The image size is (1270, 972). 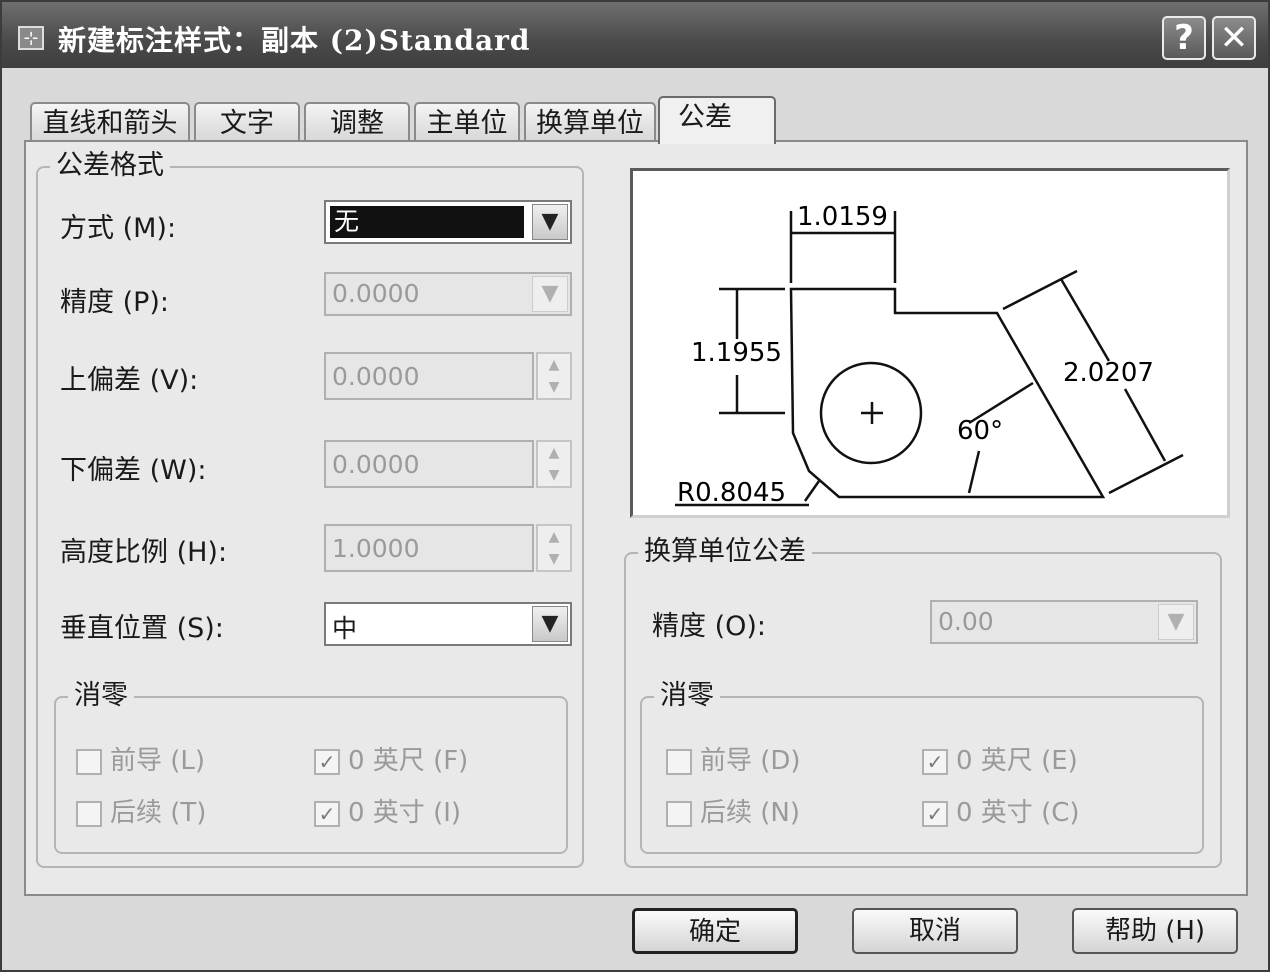 I want to click on alt-unit-tolerance-label: 换算单位公差, so click(x=725, y=552).